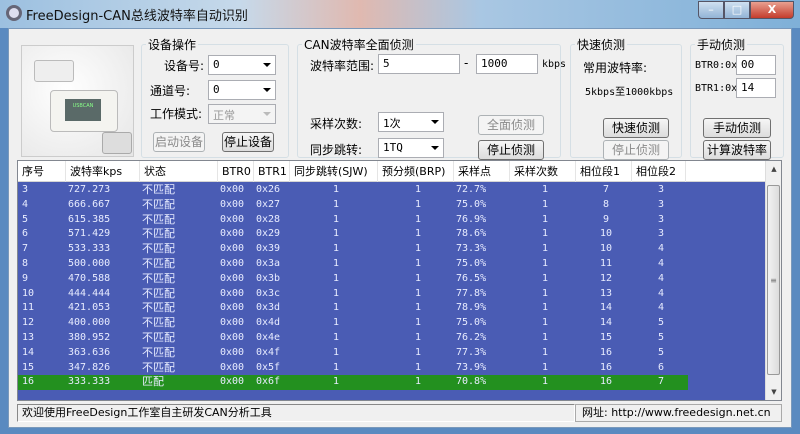  What do you see at coordinates (392, 234) in the screenshot?
I see `table-row: 6 571.429 不匹配 0x00 0x29 1 1 78.6% 1 10 3` at bounding box center [392, 234].